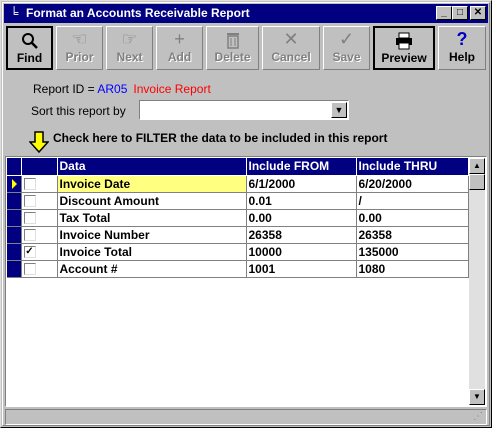 The width and height of the screenshot is (492, 428). What do you see at coordinates (65, 89) in the screenshot?
I see `report-id-label: Report ID =` at bounding box center [65, 89].